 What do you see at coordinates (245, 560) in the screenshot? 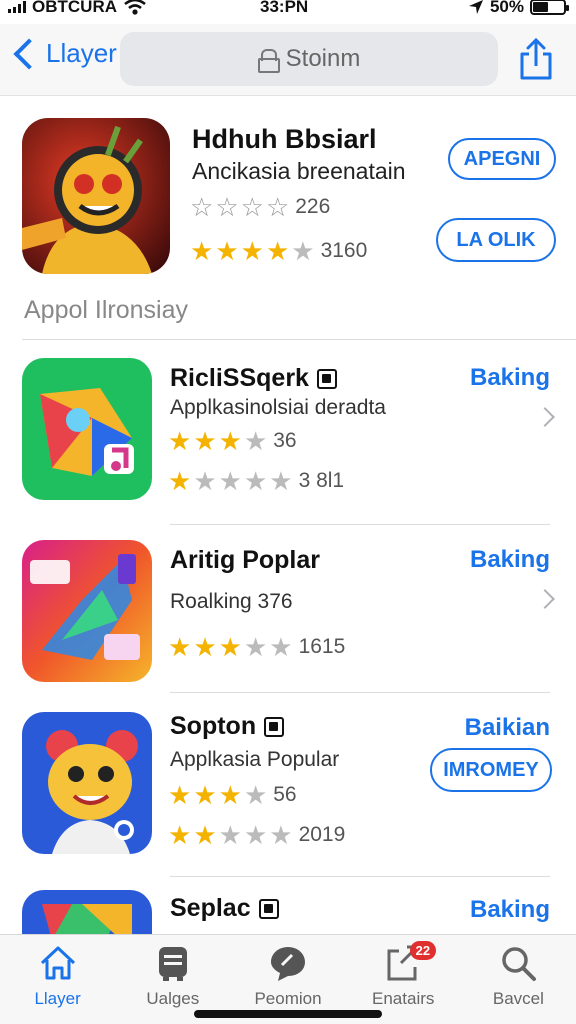
I see `app-name-row: Aritig Poplar` at bounding box center [245, 560].